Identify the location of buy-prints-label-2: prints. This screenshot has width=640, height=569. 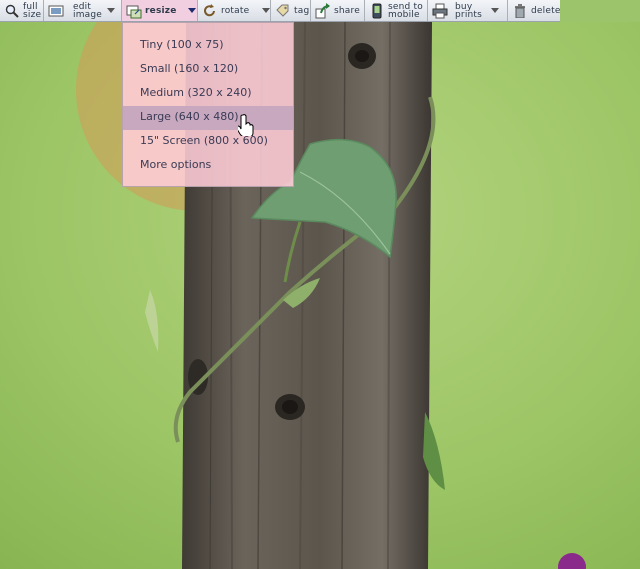
(469, 14).